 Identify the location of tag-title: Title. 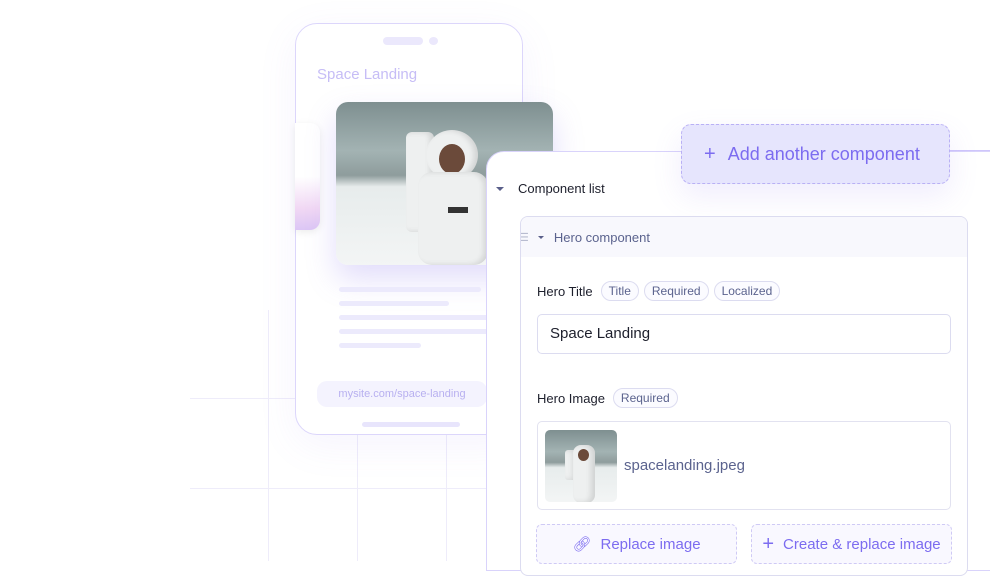
(619, 291).